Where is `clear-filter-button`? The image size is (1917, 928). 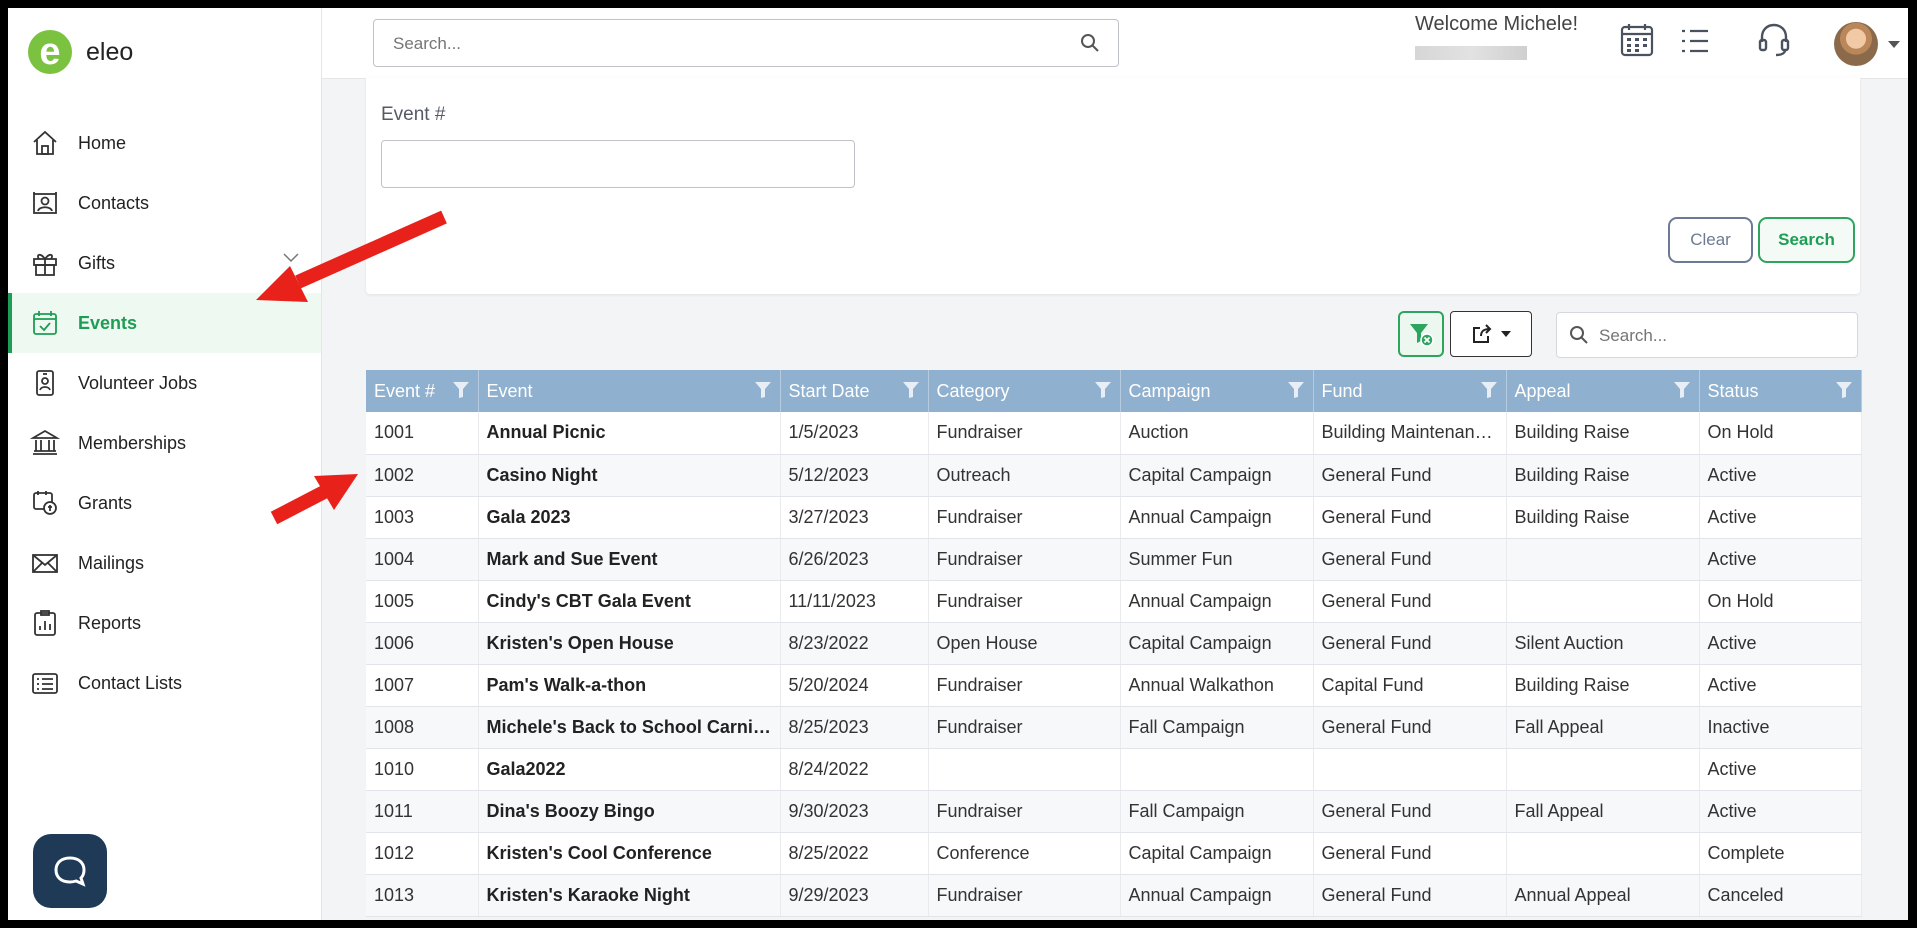
clear-filter-button is located at coordinates (1421, 334).